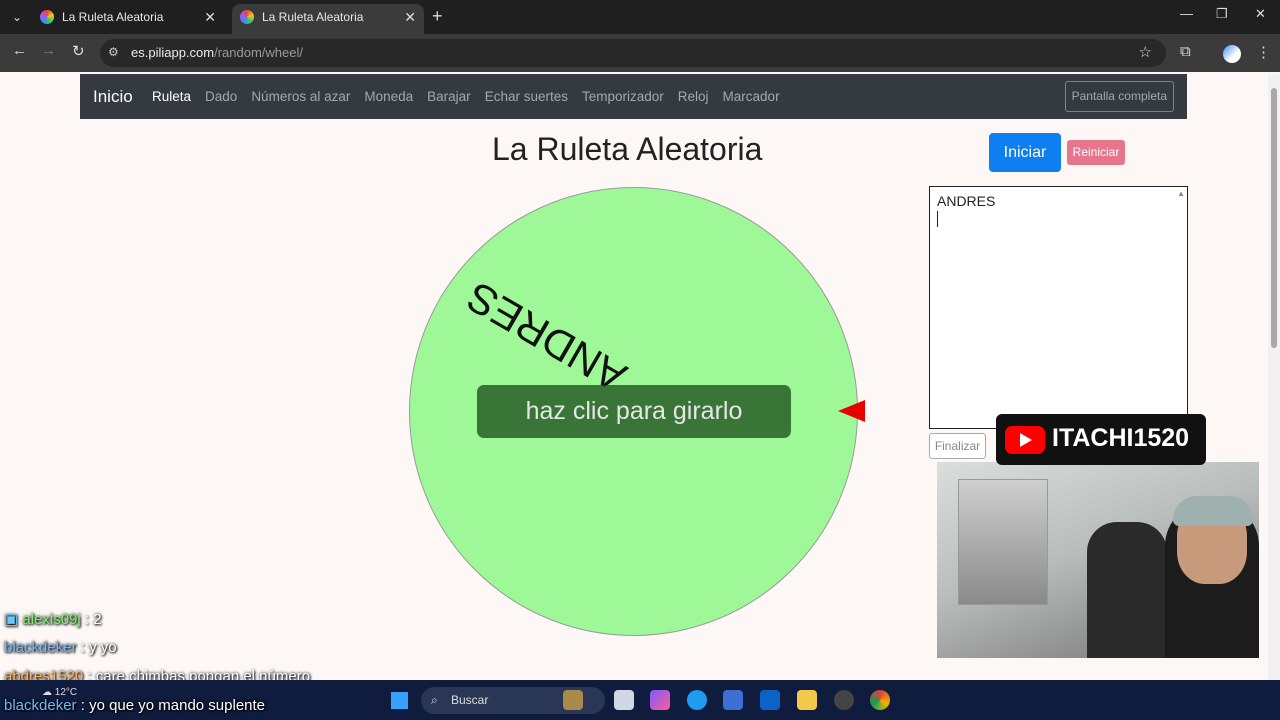  What do you see at coordinates (937, 219) in the screenshot?
I see `text-caret` at bounding box center [937, 219].